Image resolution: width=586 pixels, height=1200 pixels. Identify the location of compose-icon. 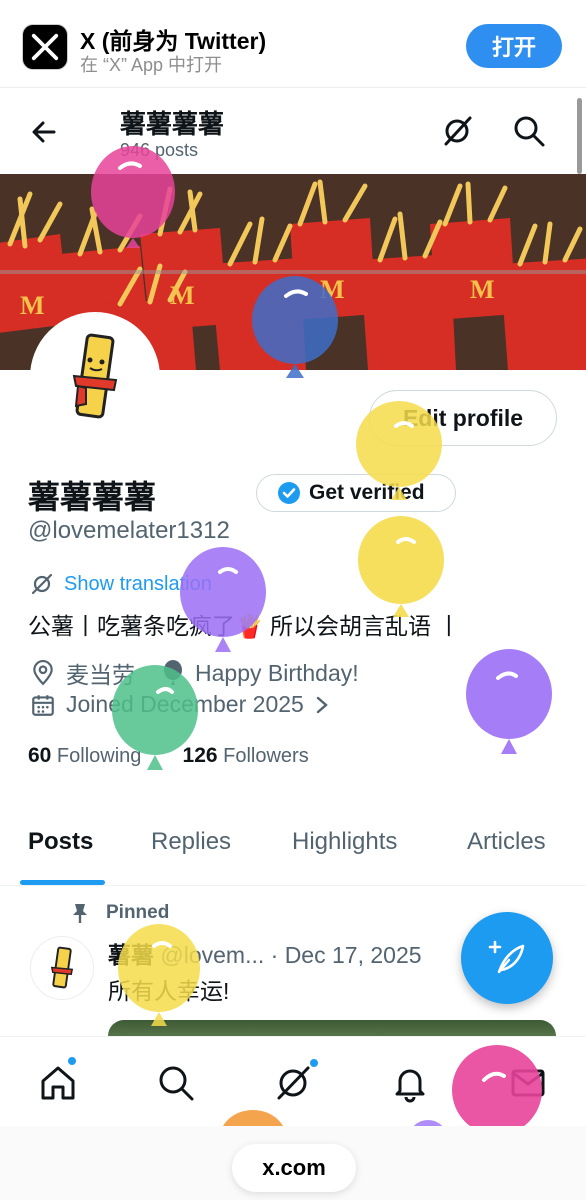
(506, 957).